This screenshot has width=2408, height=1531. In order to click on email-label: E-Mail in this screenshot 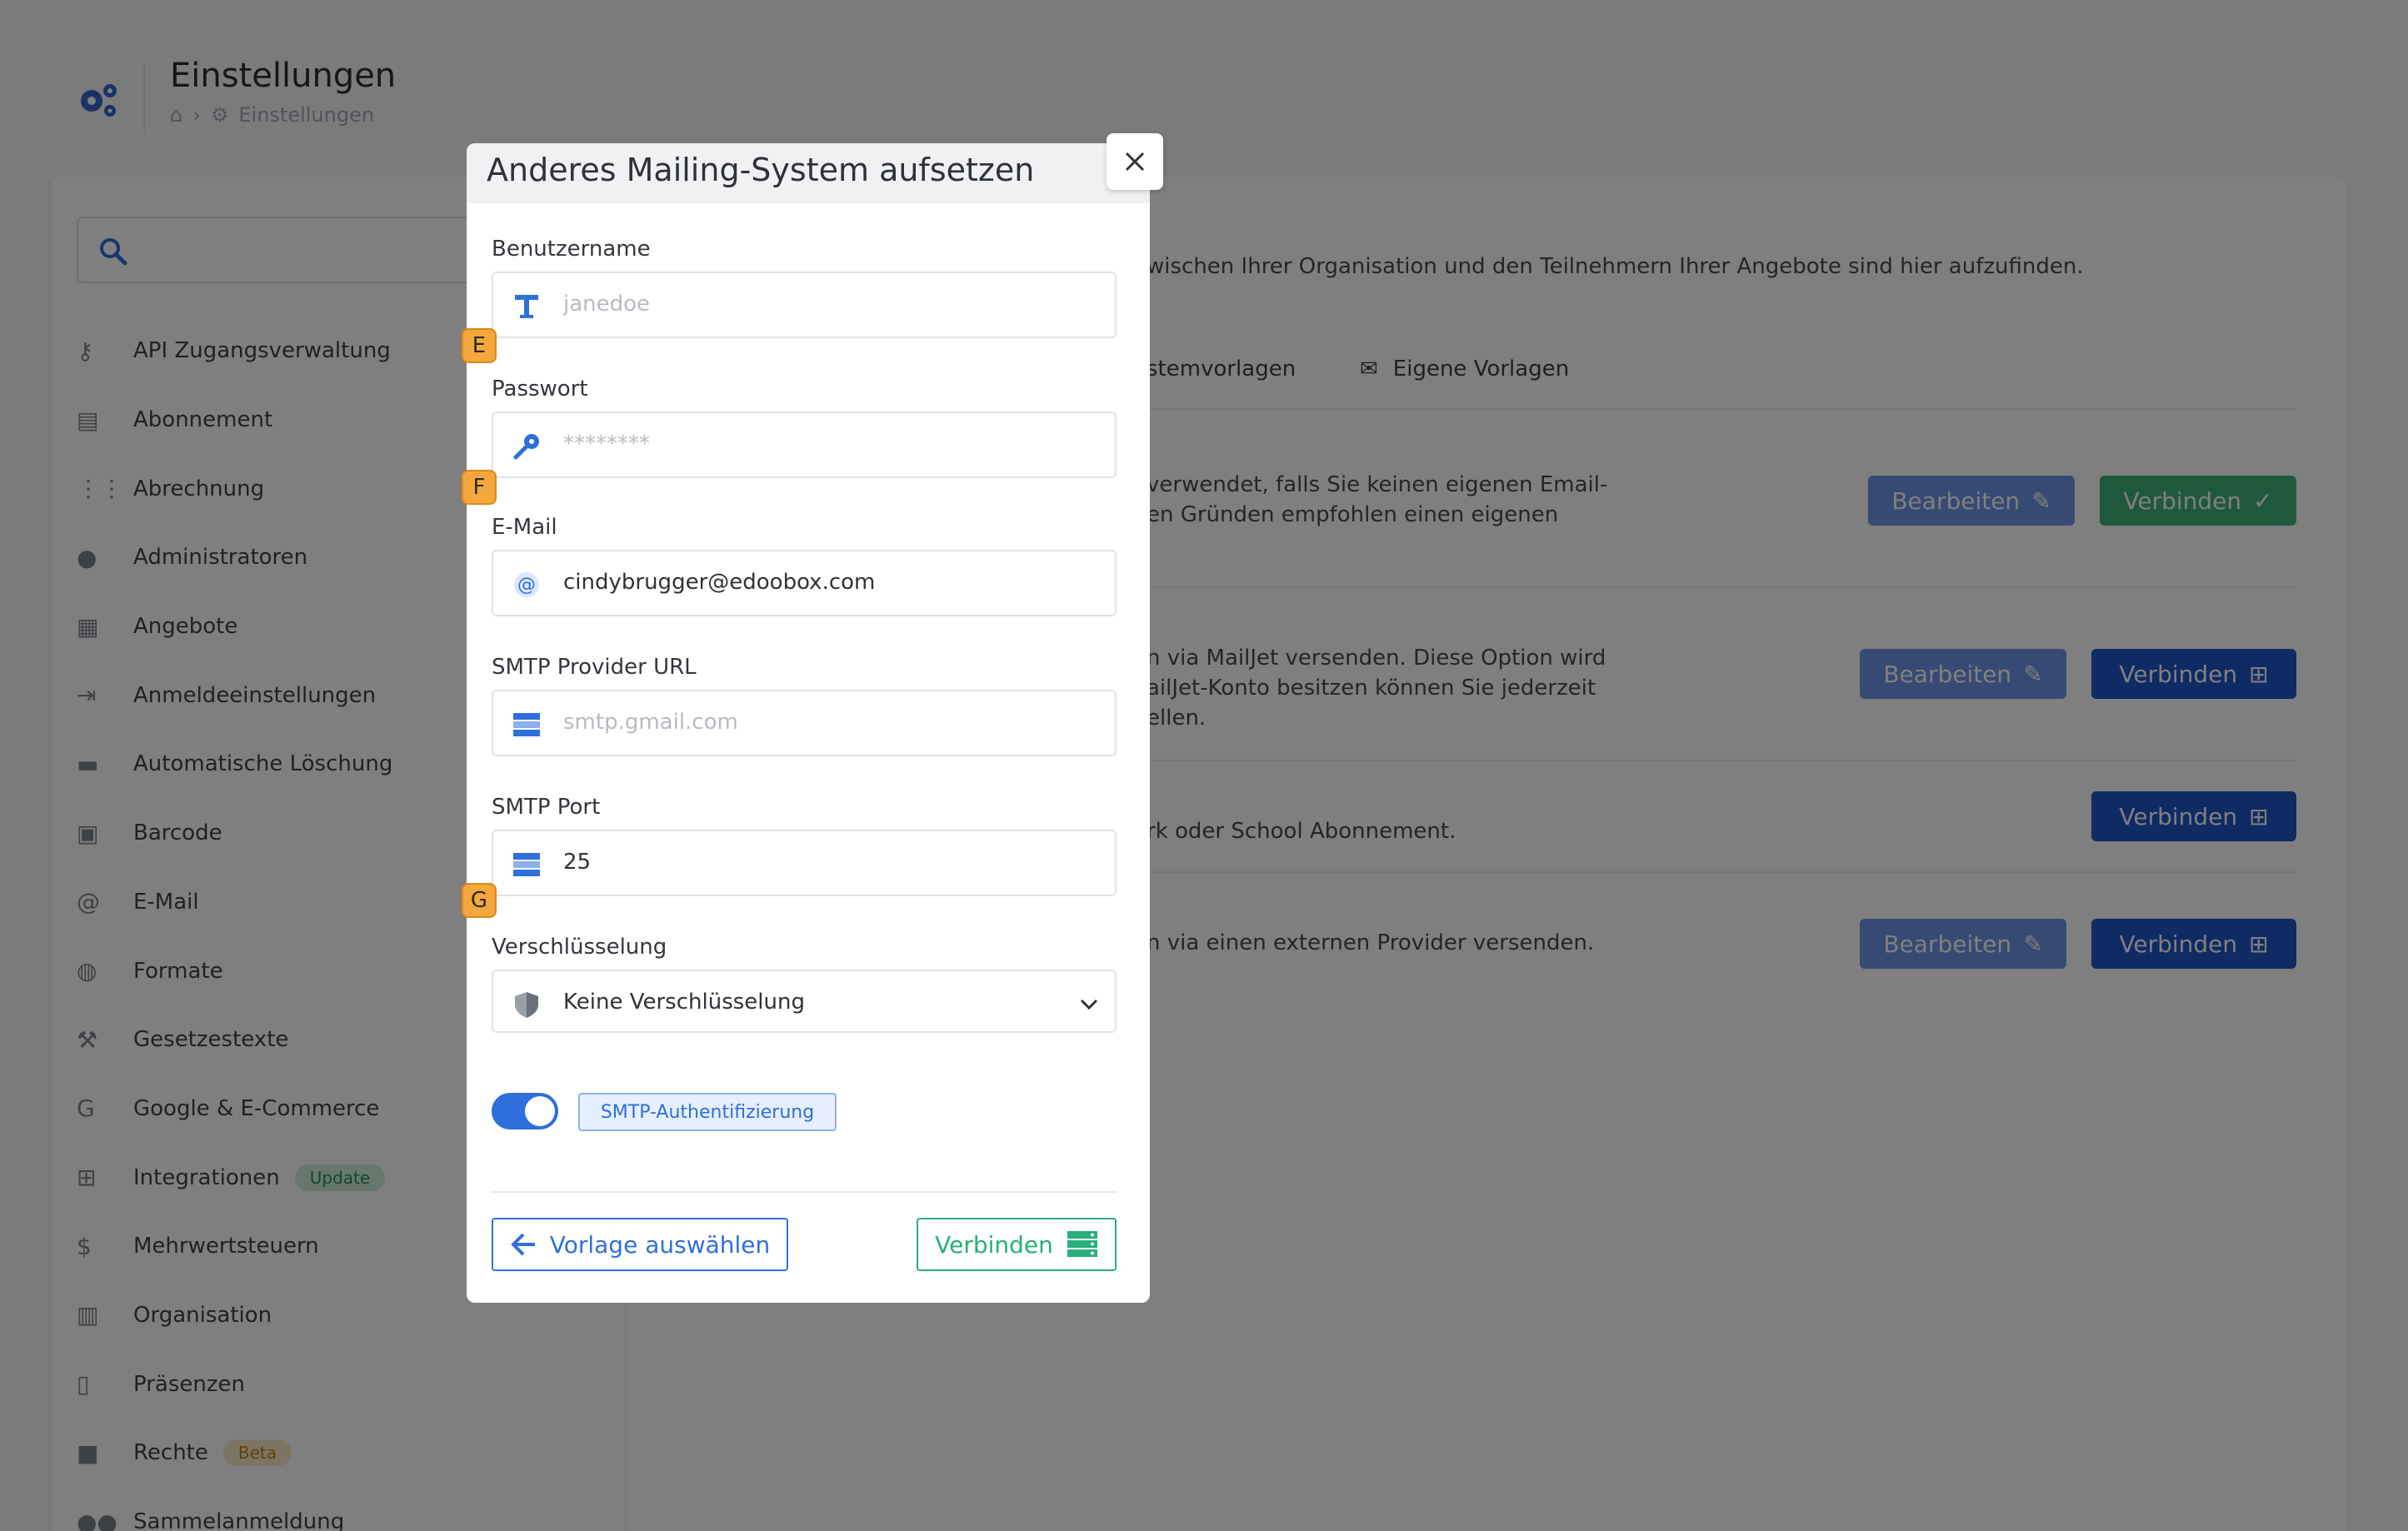, I will do `click(524, 527)`.